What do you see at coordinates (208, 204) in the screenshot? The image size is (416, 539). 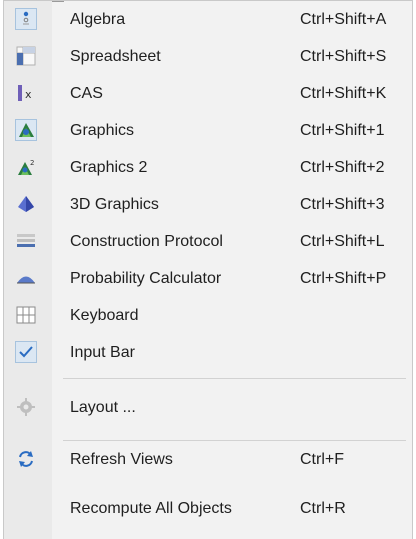 I see `menu-item-3d-graphics: 3D Graphics Ctrl+Shift+3` at bounding box center [208, 204].